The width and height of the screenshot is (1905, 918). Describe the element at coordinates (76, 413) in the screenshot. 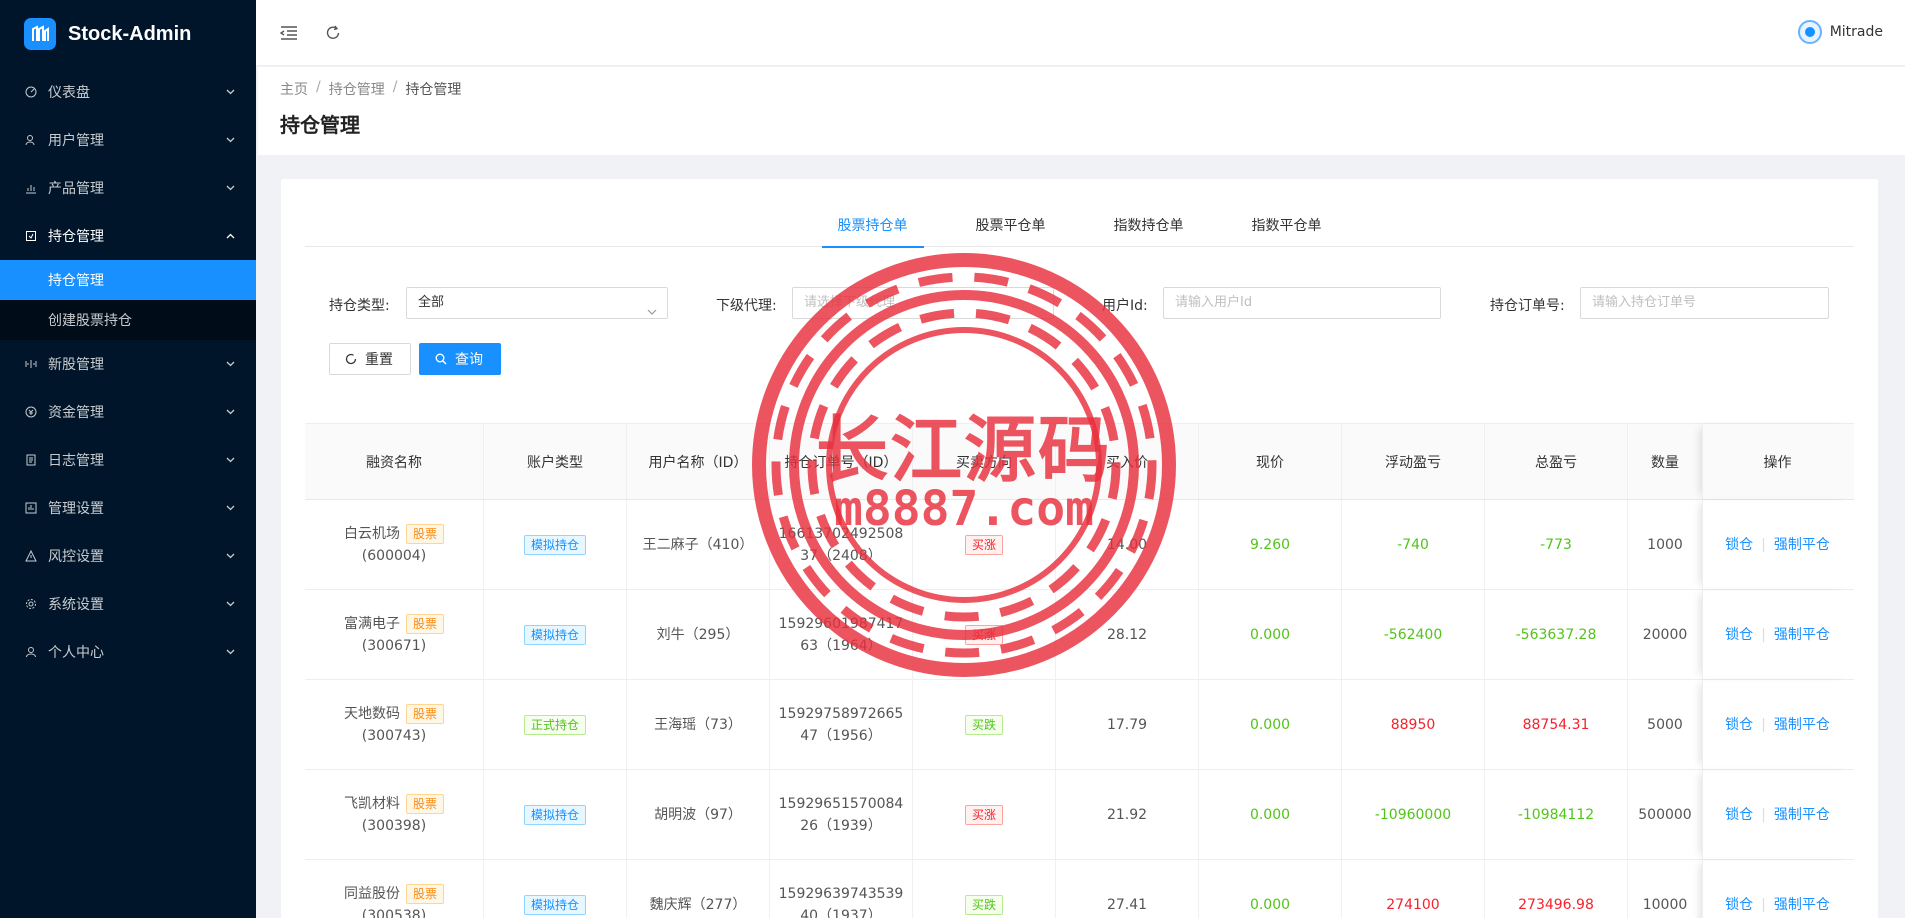

I see `sidebar-item-label: 资金管理` at that location.